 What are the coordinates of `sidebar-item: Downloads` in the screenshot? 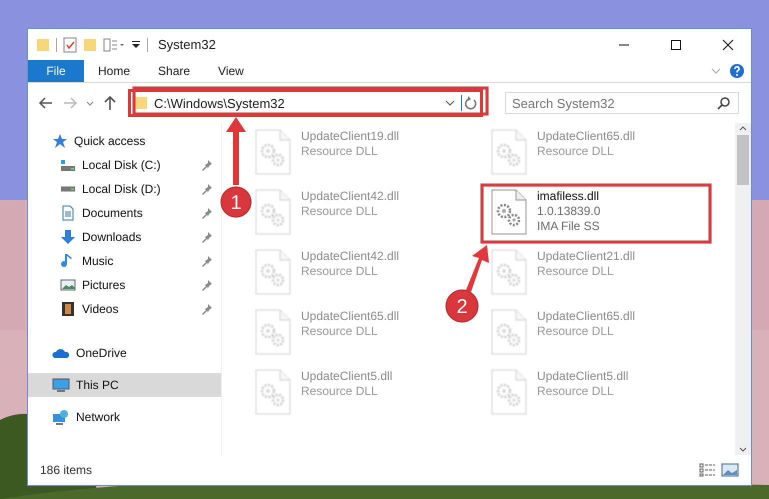 It's located at (124, 237).